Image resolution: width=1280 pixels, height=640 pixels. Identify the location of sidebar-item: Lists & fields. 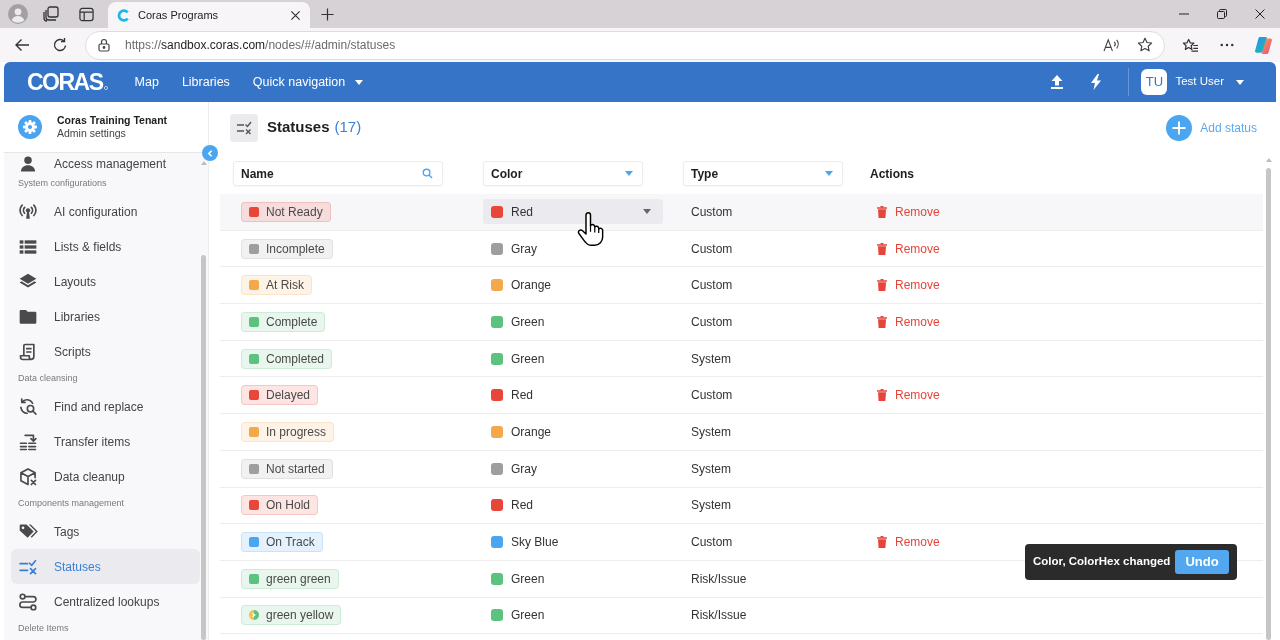
(105, 246).